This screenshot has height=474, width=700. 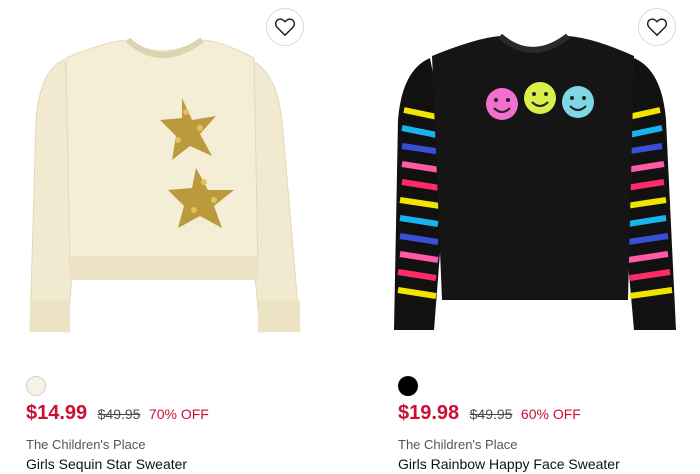 What do you see at coordinates (106, 464) in the screenshot?
I see `product-name: Girls Sequin Star Sweater` at bounding box center [106, 464].